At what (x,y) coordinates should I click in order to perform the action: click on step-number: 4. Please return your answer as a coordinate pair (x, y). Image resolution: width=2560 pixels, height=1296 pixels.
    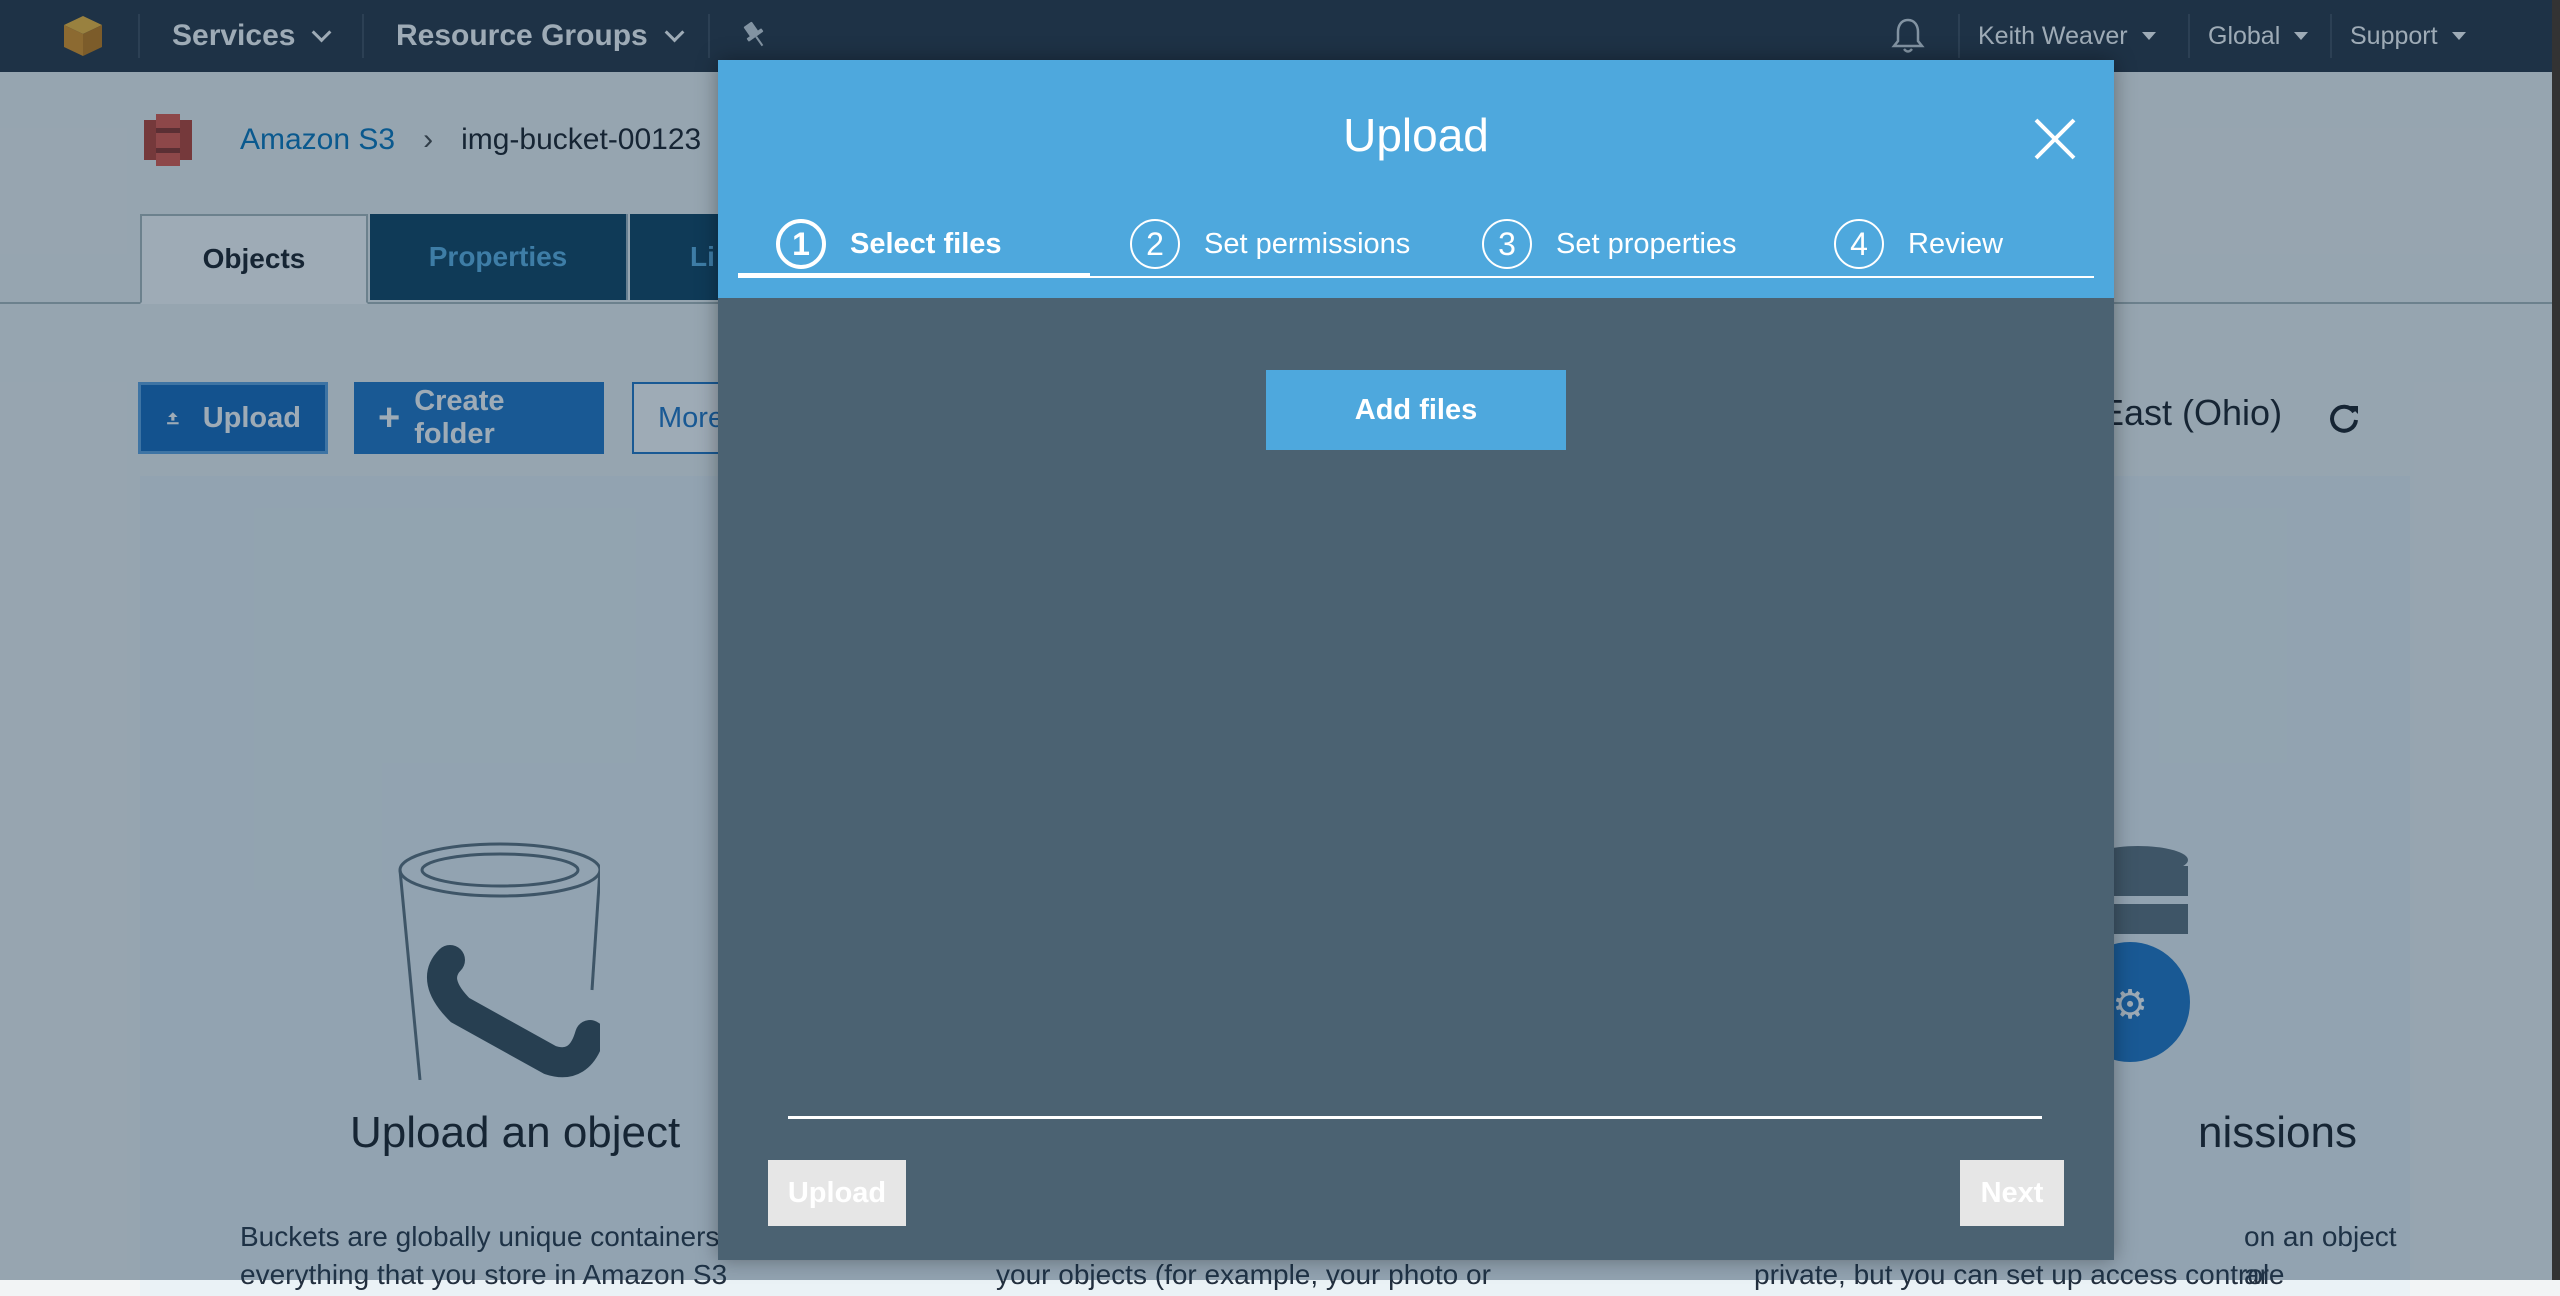
    Looking at the image, I should click on (1859, 244).